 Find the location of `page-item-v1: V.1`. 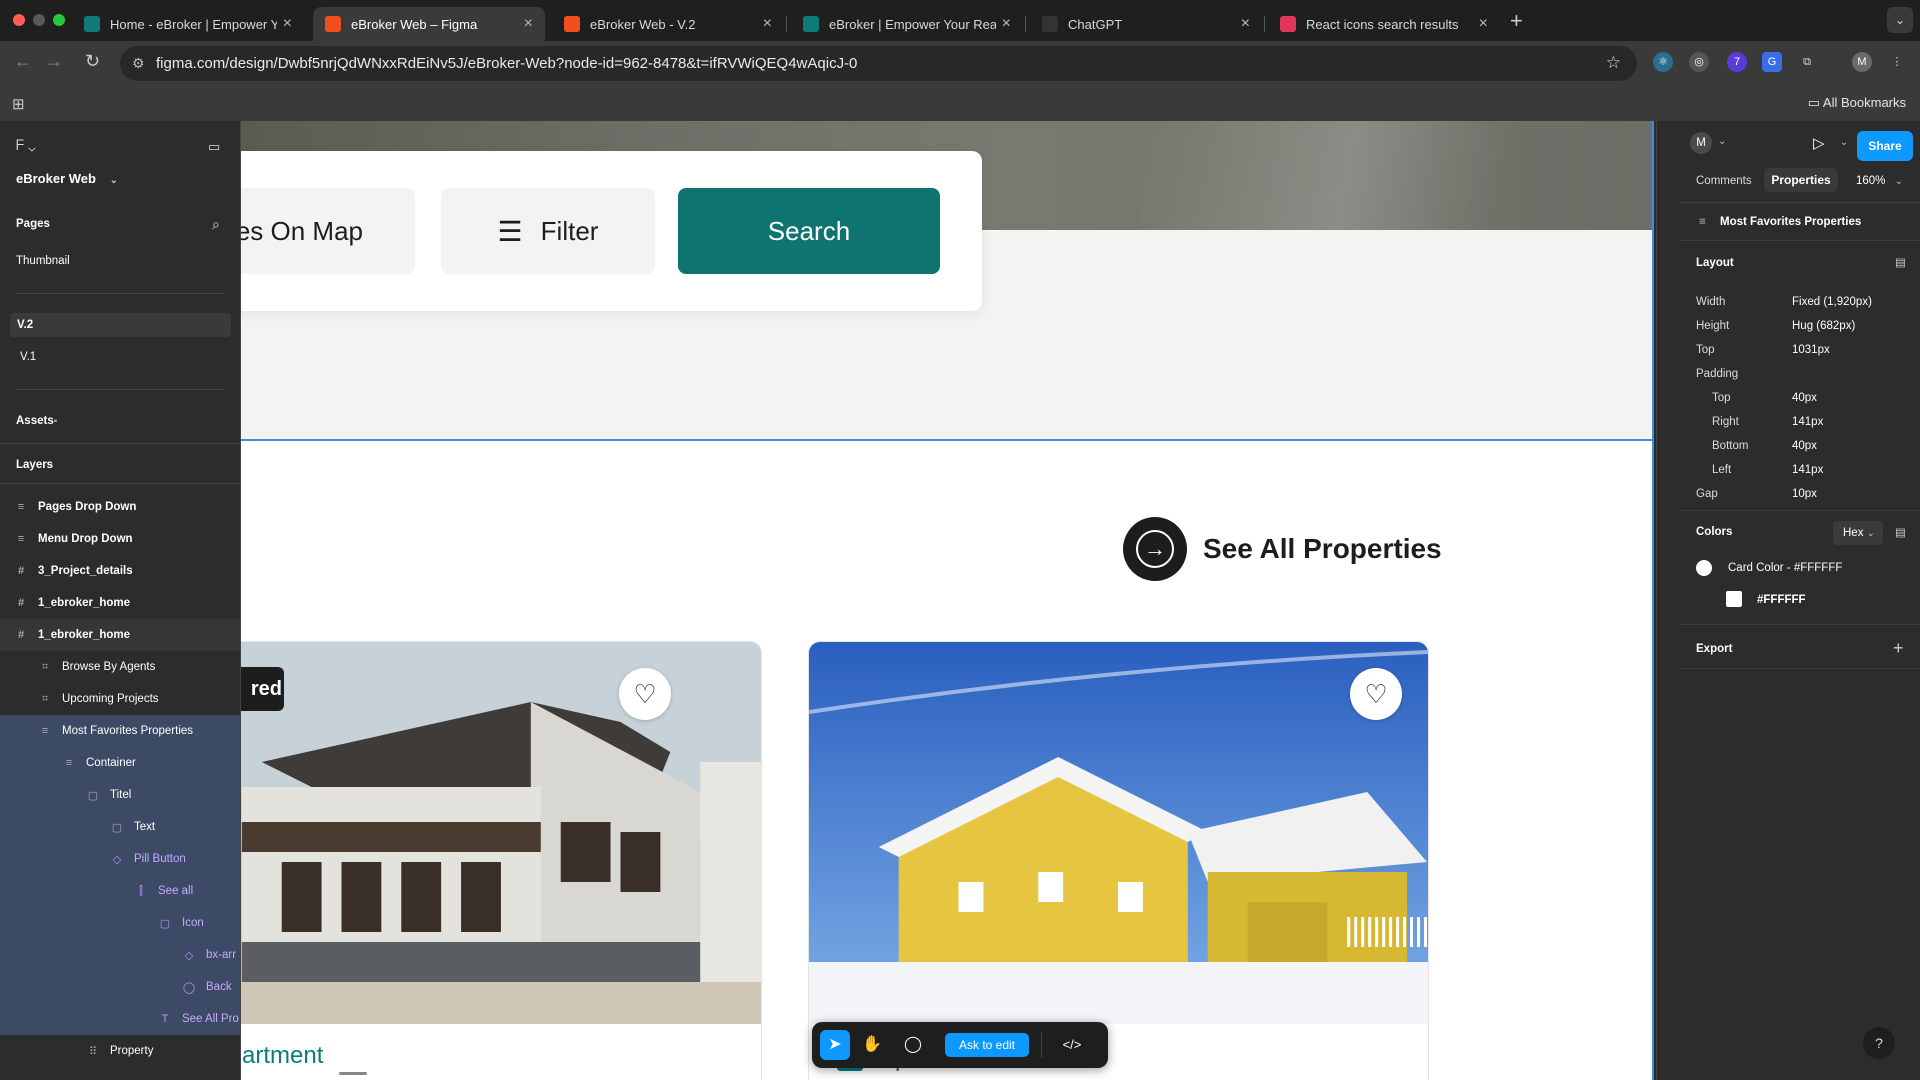

page-item-v1: V.1 is located at coordinates (130, 357).